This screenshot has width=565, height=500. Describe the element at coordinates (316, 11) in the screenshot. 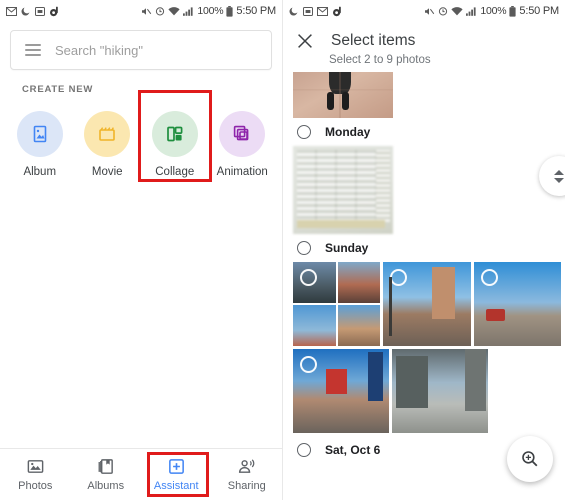

I see `right-status-notification-icons` at that location.